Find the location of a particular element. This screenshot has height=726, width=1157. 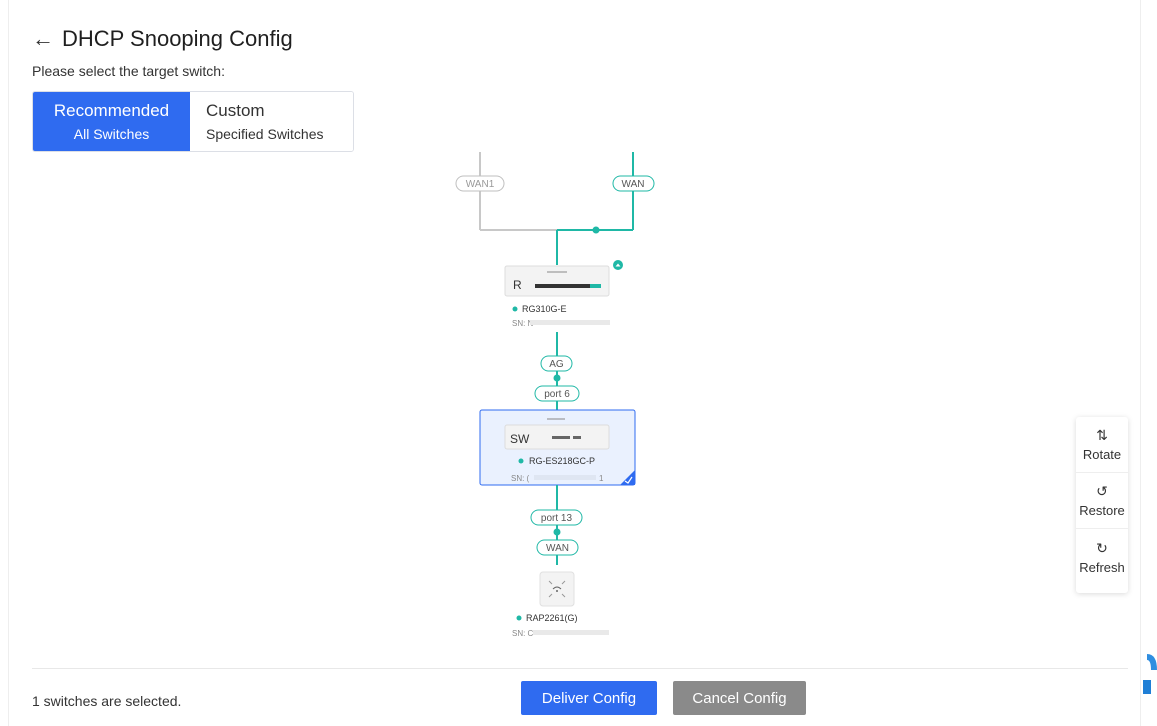

custom-sublabel: Specified Switches is located at coordinates (265, 133).